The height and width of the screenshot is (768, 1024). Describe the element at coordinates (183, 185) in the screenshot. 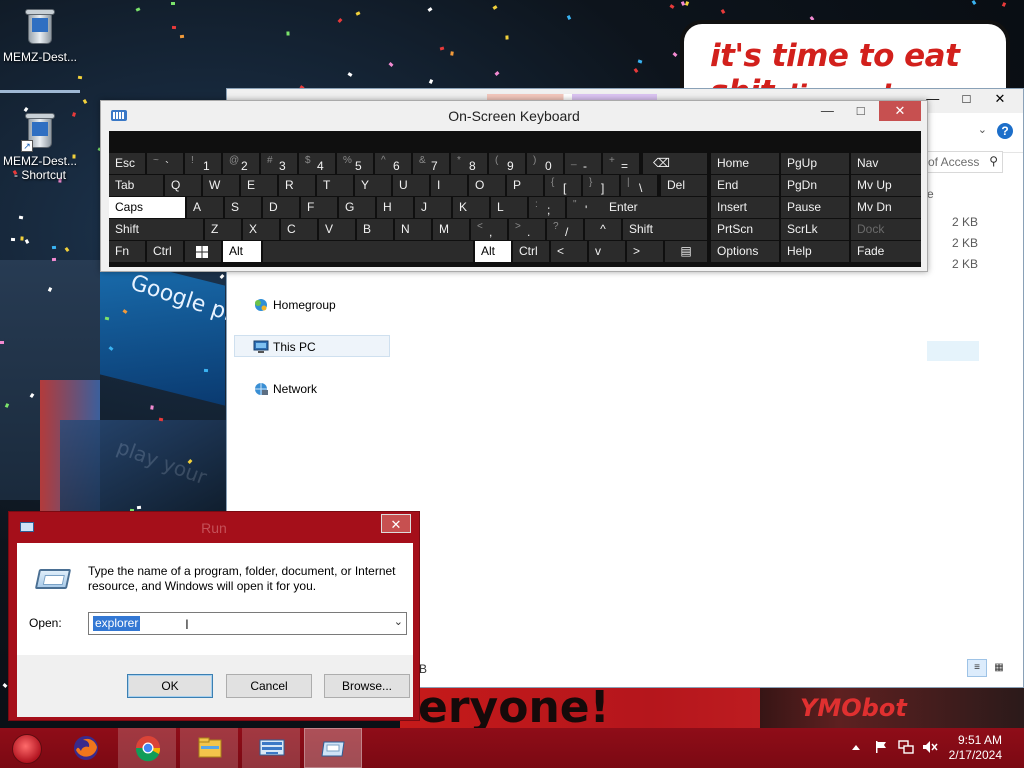

I see `key-letter: Q` at that location.